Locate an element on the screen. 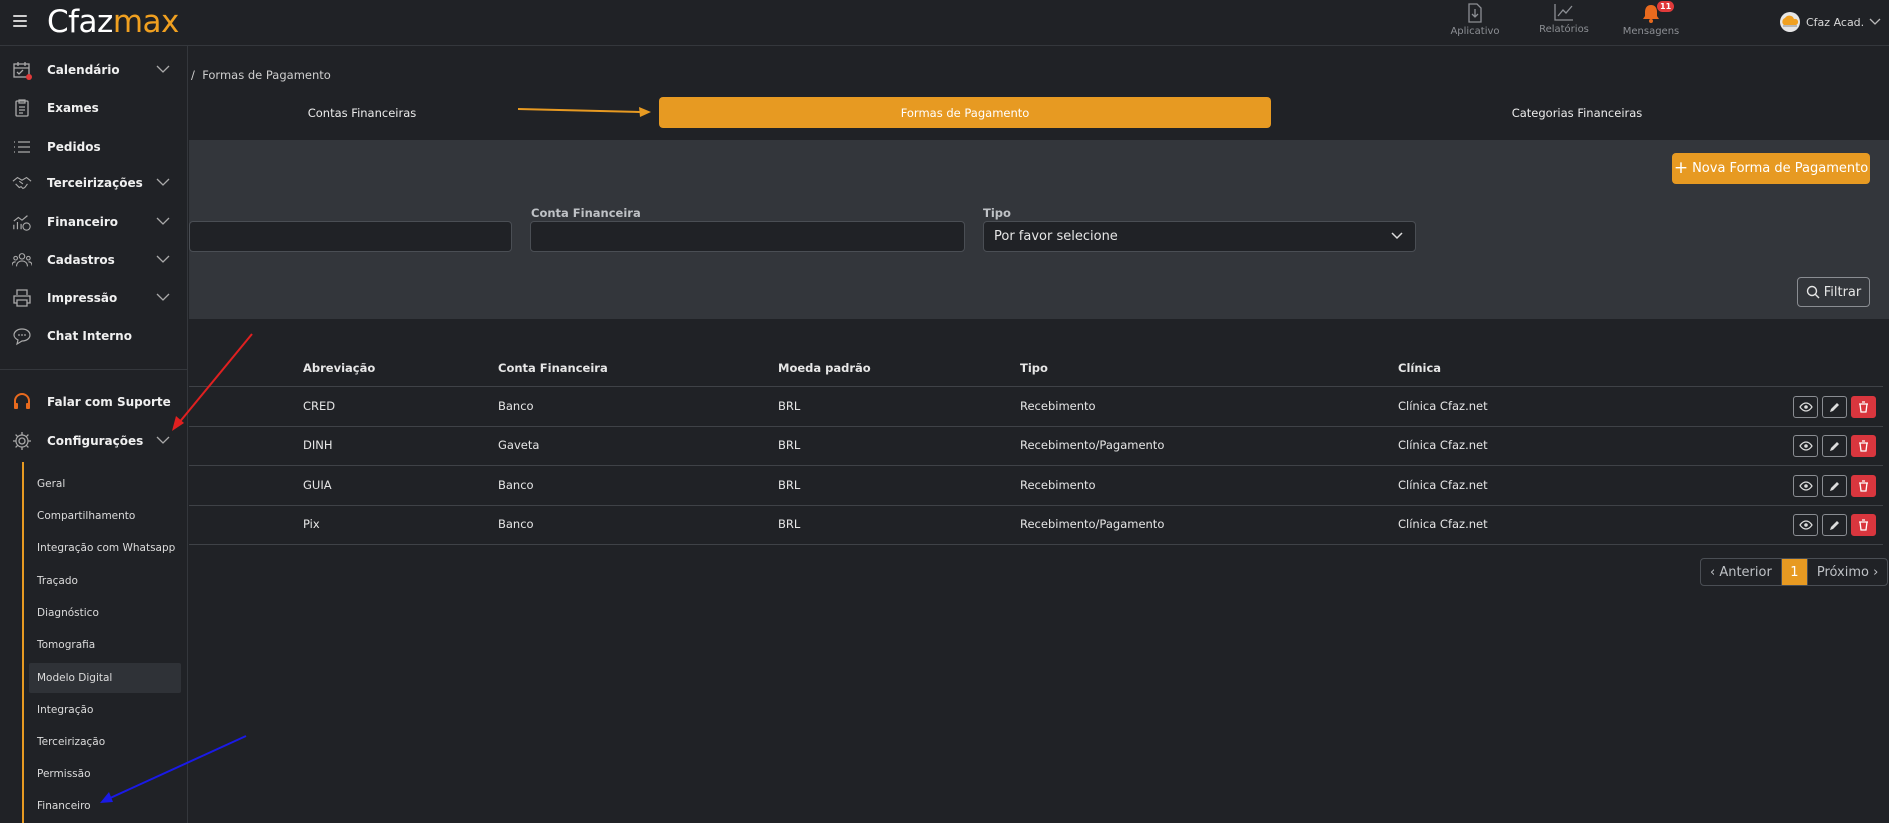  col-header-abreviacao: Abreviação is located at coordinates (339, 368).